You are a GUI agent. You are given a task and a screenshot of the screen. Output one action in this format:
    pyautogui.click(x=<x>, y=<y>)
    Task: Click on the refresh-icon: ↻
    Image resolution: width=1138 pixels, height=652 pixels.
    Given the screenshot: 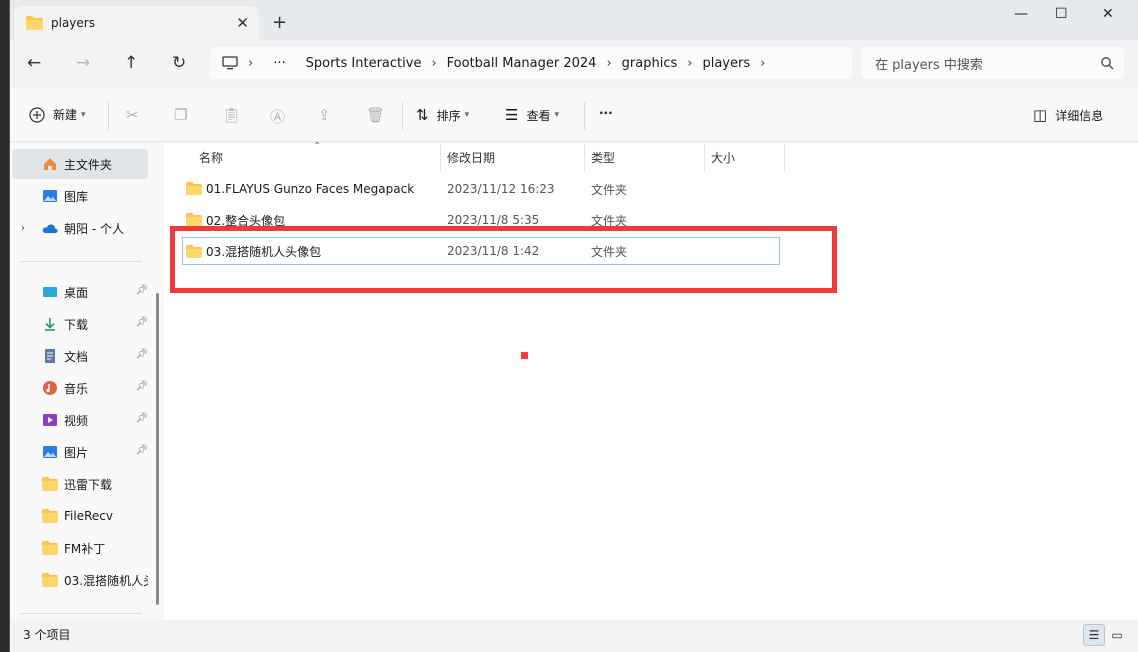 What is the action you would take?
    pyautogui.click(x=179, y=63)
    